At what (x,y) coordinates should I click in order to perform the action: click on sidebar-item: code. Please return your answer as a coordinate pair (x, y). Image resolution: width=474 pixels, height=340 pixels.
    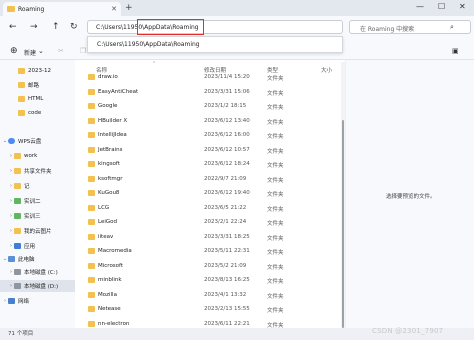
    Looking at the image, I should click on (37, 113).